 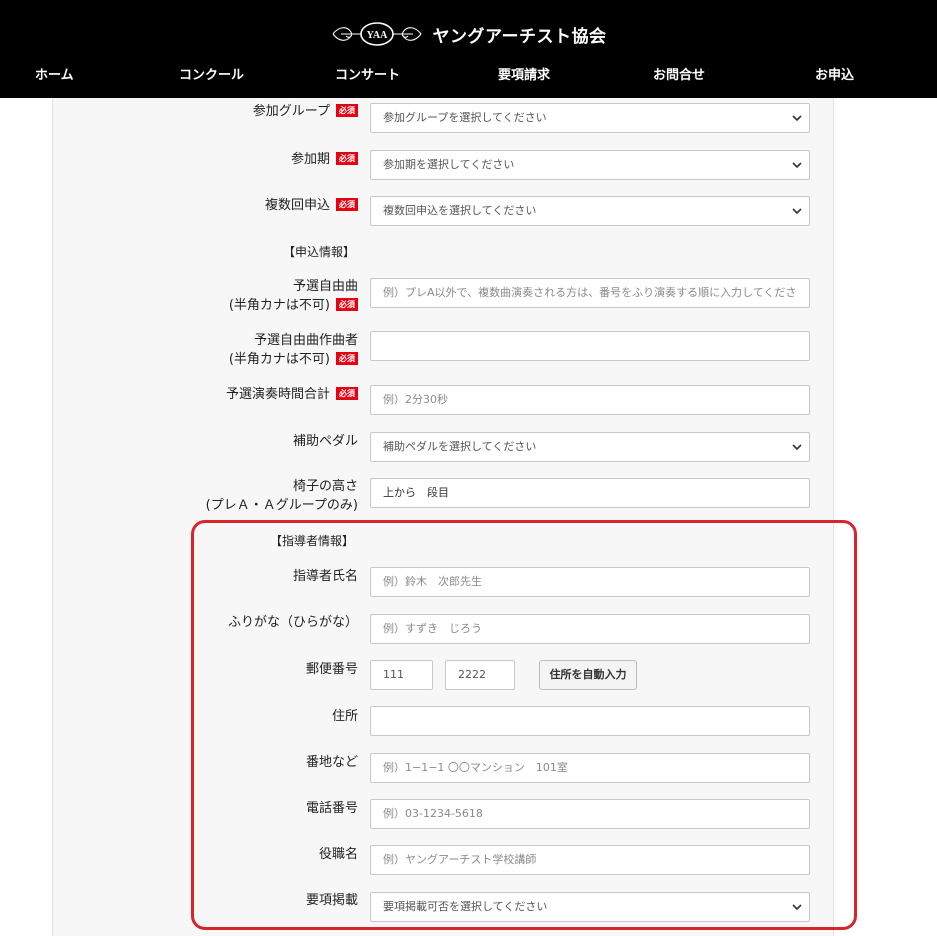 What do you see at coordinates (590, 721) in the screenshot?
I see `address-input` at bounding box center [590, 721].